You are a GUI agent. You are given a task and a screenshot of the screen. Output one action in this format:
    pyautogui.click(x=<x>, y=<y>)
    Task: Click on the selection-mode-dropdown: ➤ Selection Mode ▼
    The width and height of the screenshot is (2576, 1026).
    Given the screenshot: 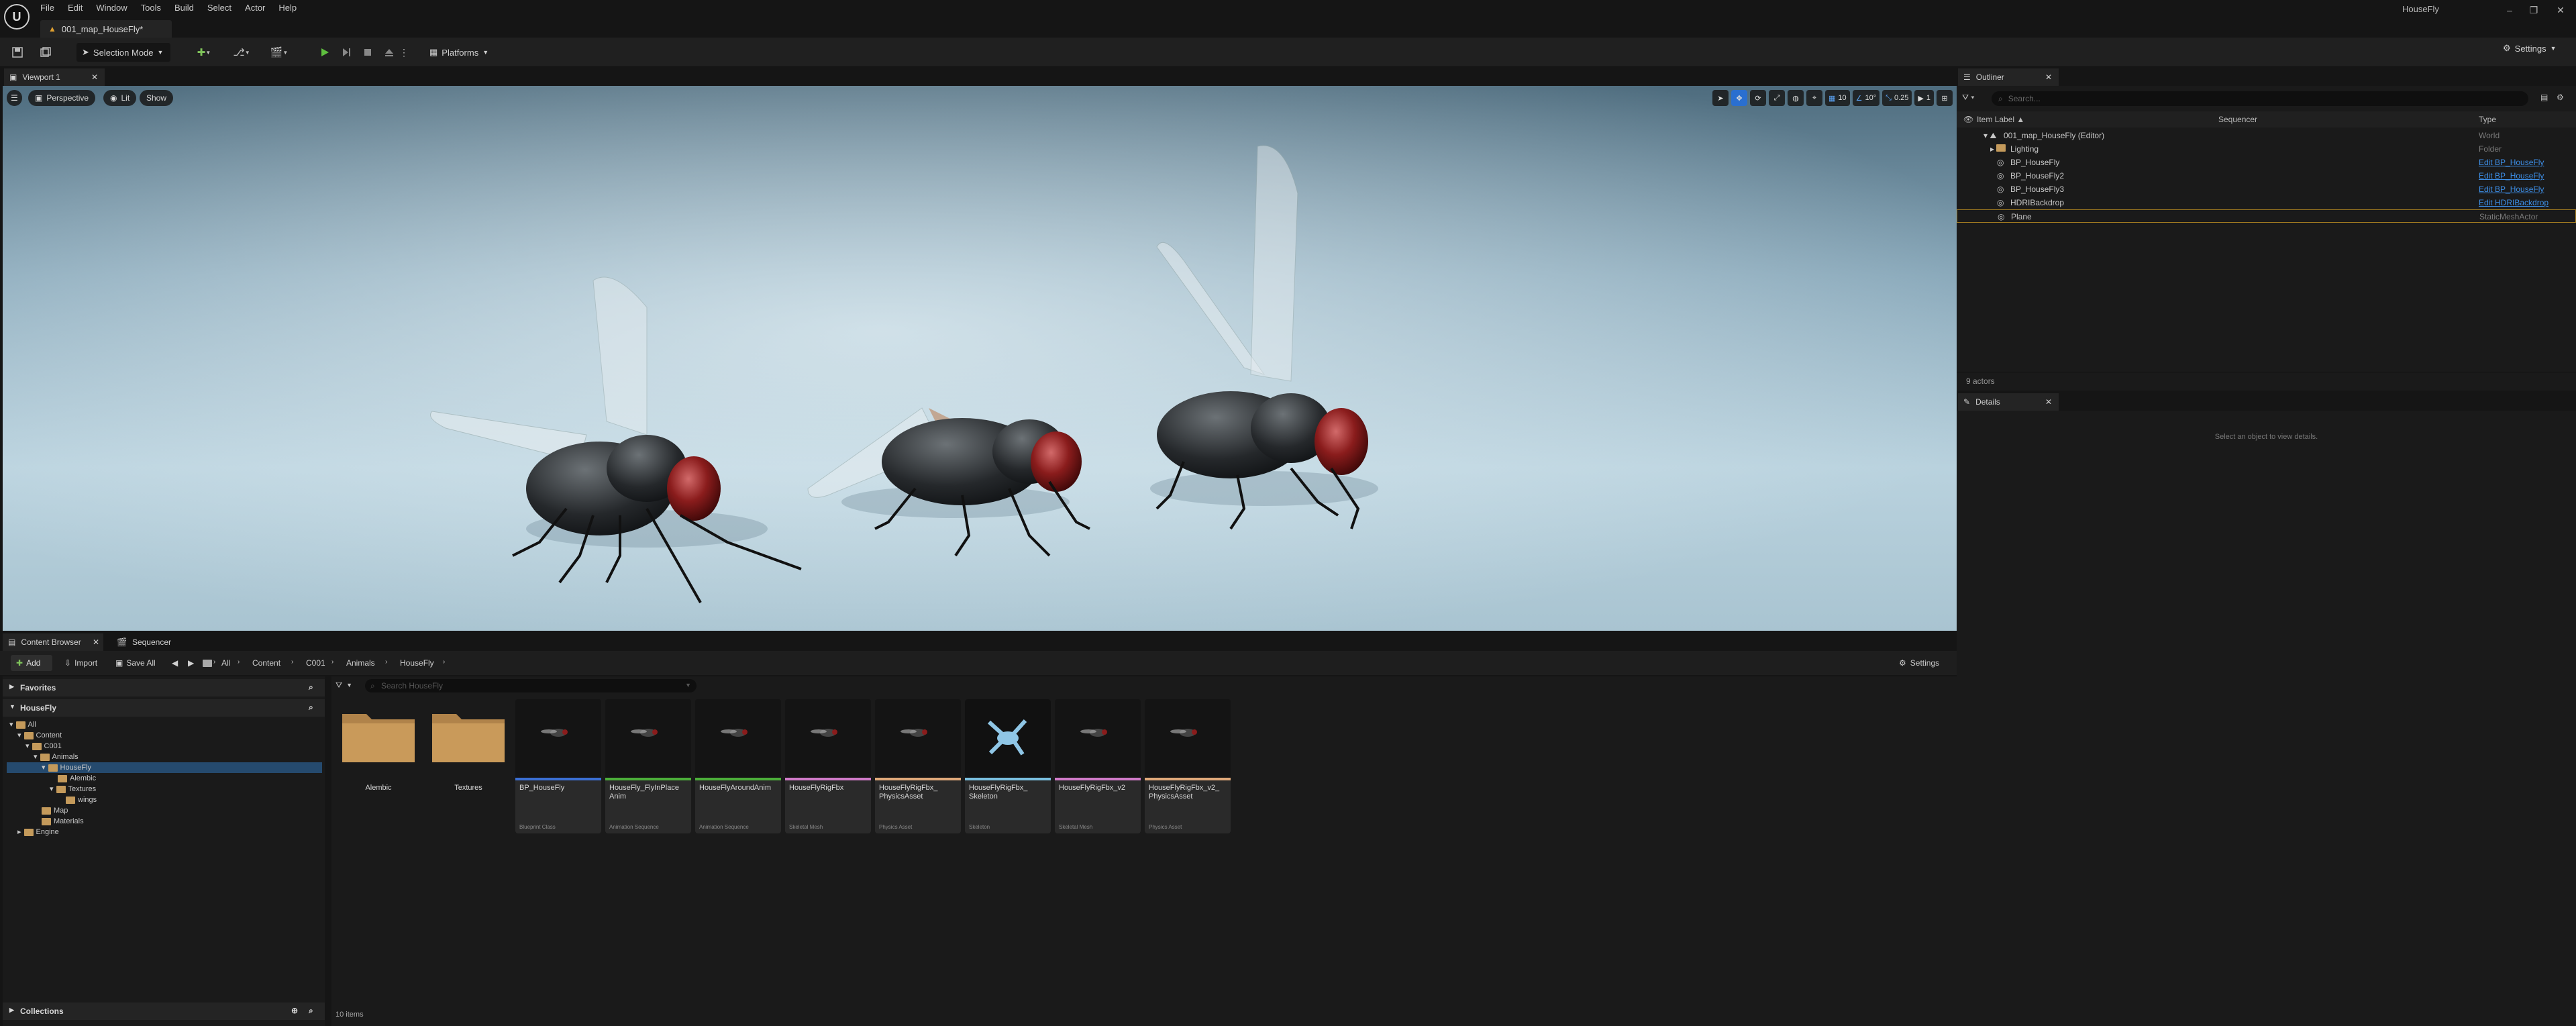 What is the action you would take?
    pyautogui.click(x=123, y=52)
    